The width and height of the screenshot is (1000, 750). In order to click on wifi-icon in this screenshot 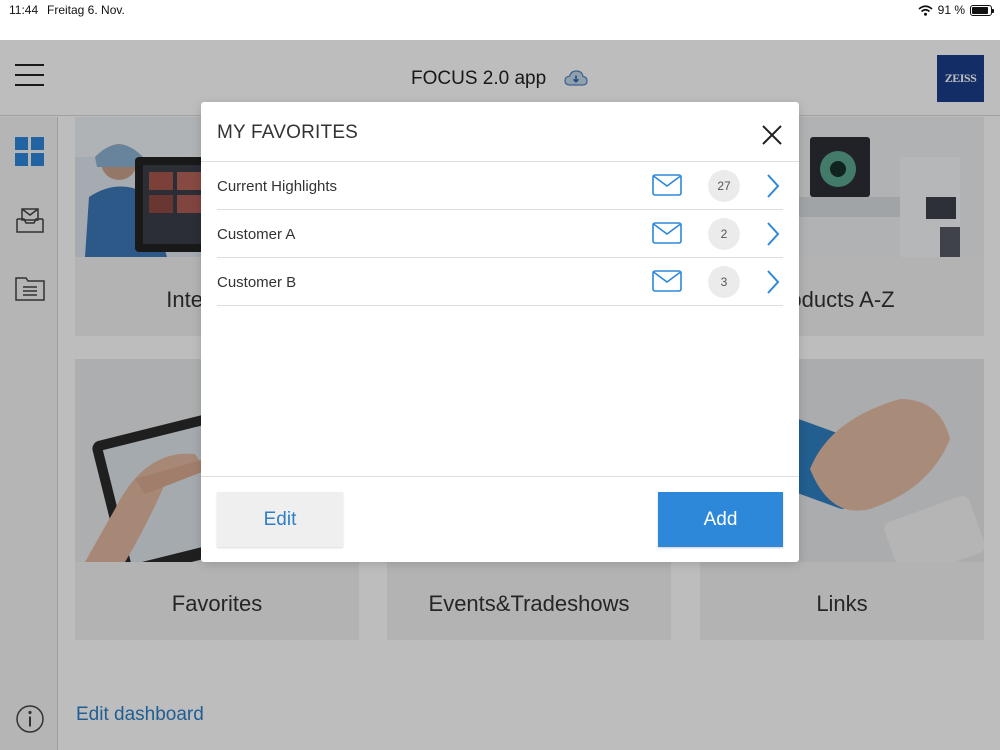, I will do `click(925, 10)`.